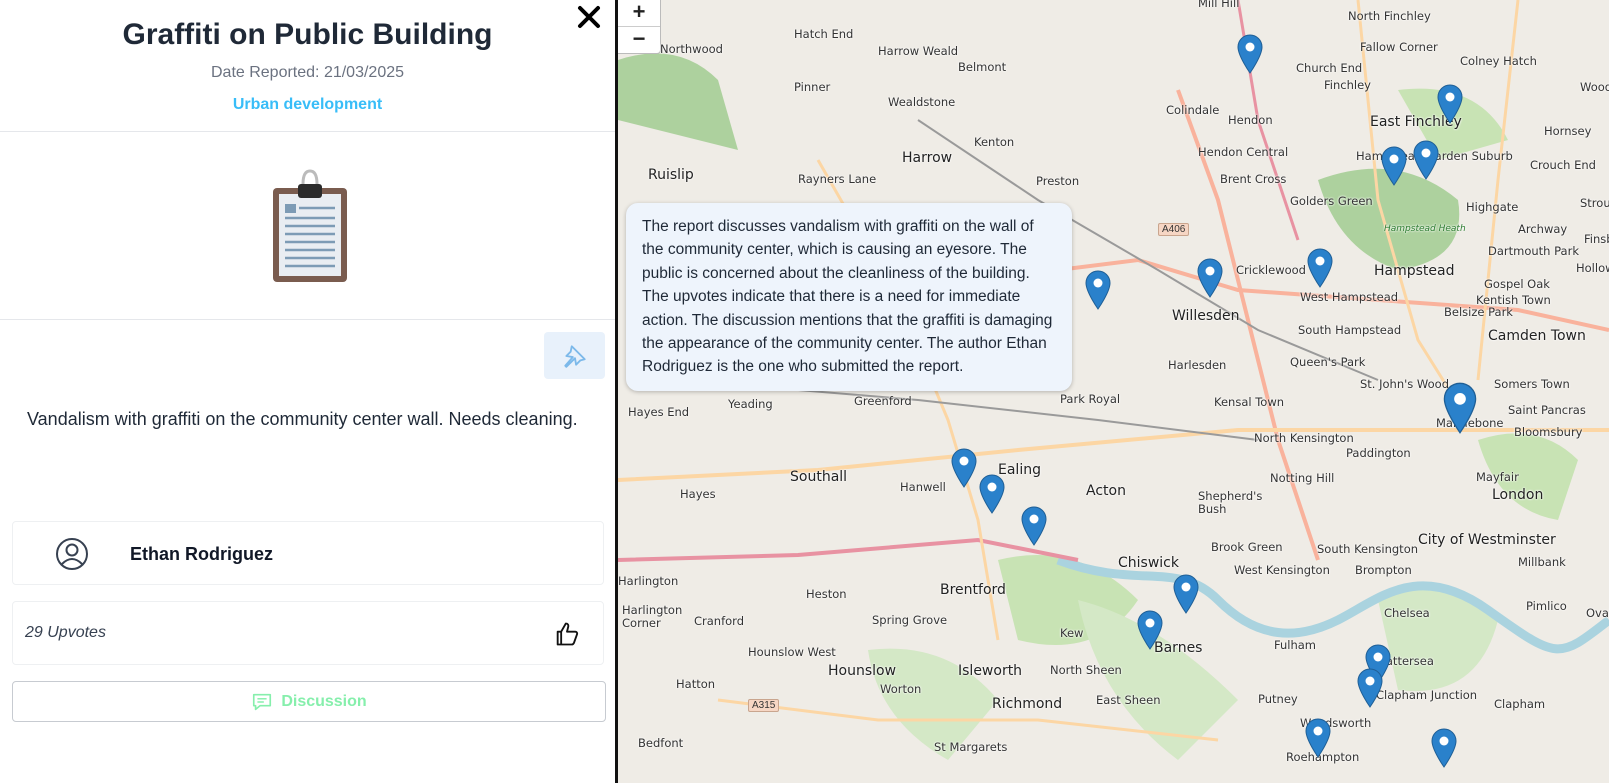 This screenshot has width=1609, height=783. Describe the element at coordinates (1193, 110) in the screenshot. I see `place-label: Colindale` at that location.